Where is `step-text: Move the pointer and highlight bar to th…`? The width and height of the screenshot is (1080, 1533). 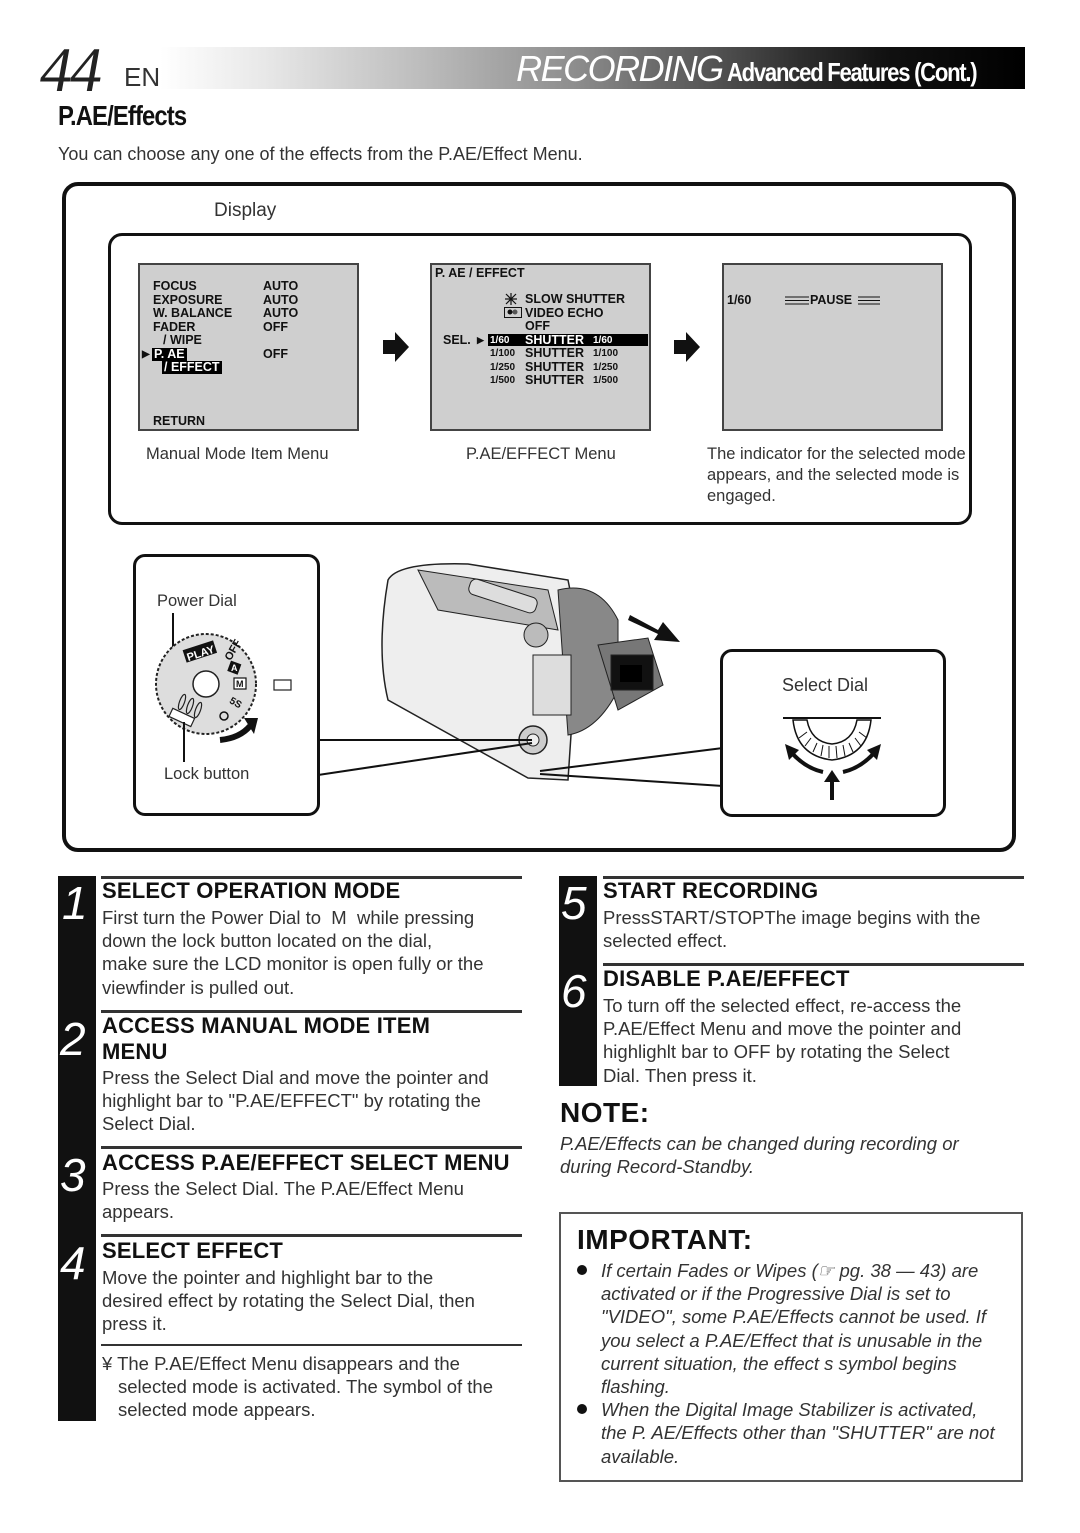
step-text: Move the pointer and highlight bar to th… is located at coordinates (288, 1301).